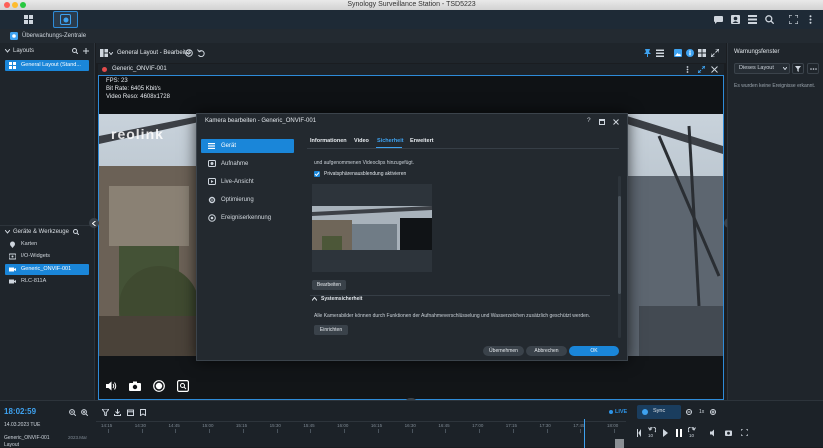  What do you see at coordinates (143, 412) in the screenshot?
I see `bookmark-icon` at bounding box center [143, 412].